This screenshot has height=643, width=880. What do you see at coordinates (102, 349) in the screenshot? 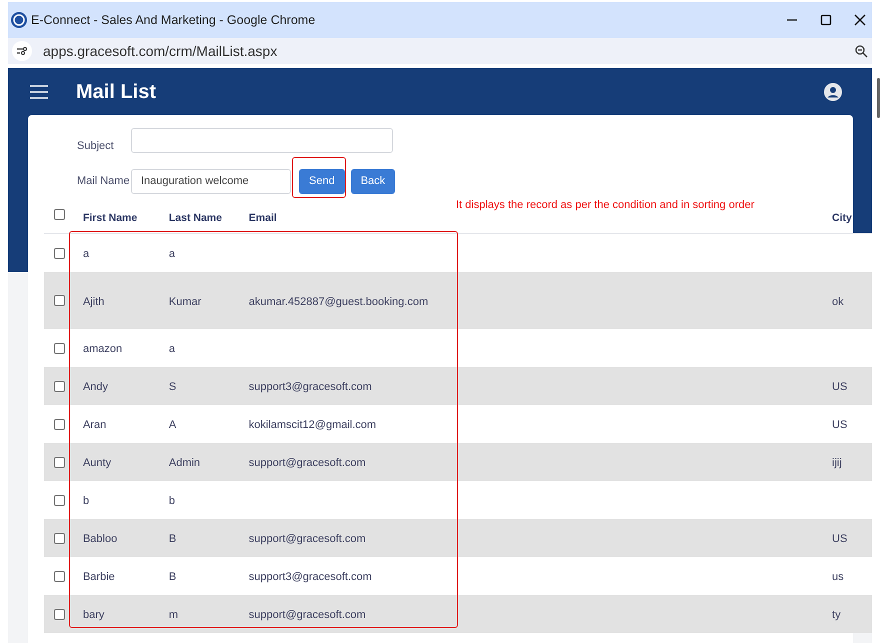
I see `table-cell: amazon` at bounding box center [102, 349].